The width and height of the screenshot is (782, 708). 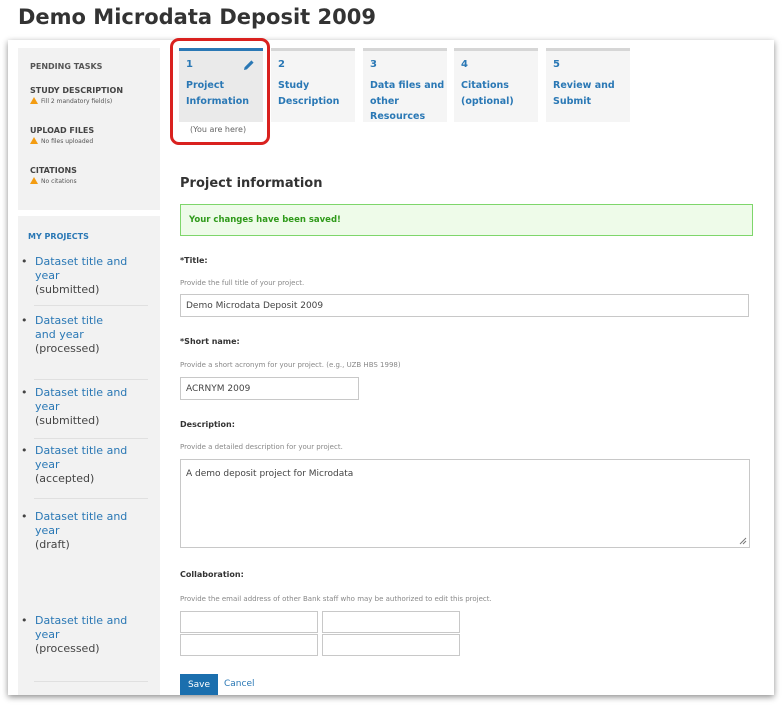 I want to click on description-label: Description:, so click(x=207, y=424).